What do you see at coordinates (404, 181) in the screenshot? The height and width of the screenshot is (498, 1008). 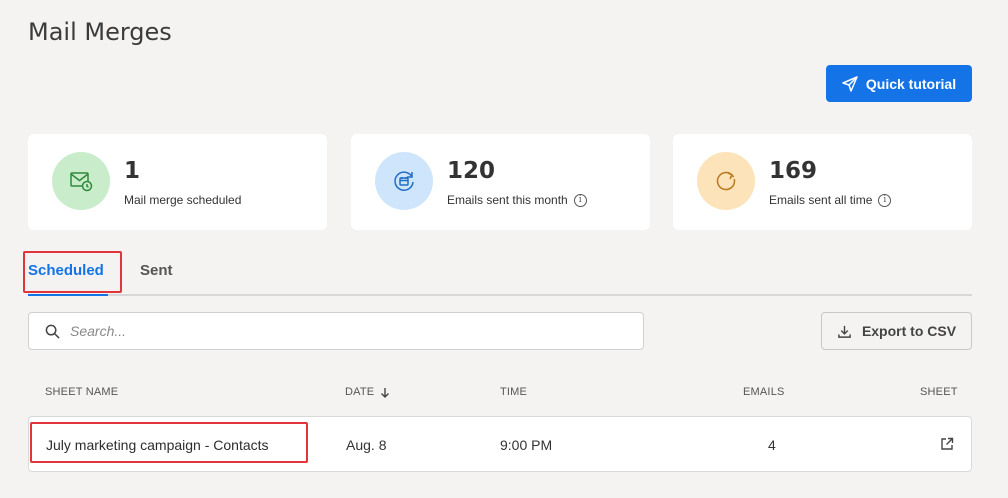 I see `calendar-refresh-icon` at bounding box center [404, 181].